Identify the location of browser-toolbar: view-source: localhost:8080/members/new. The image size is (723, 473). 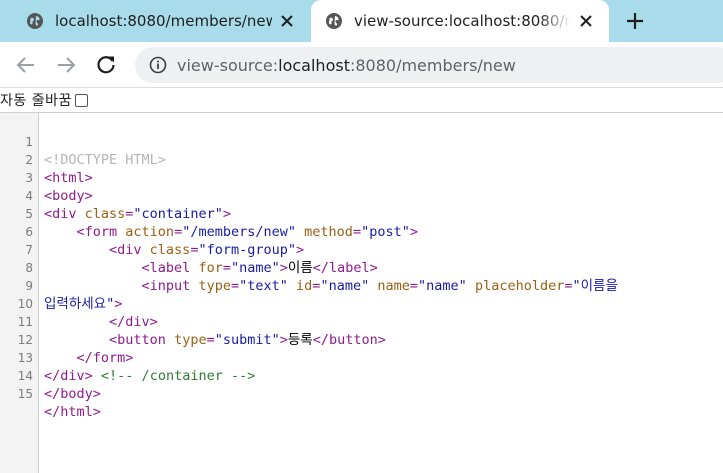
(361, 65).